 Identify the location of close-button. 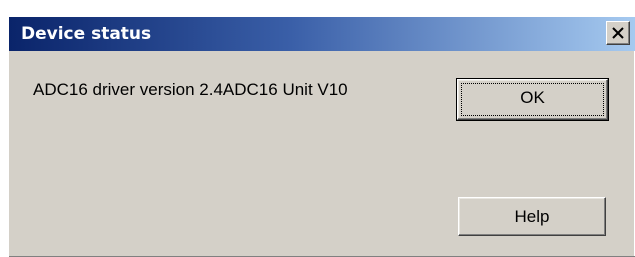
(618, 33).